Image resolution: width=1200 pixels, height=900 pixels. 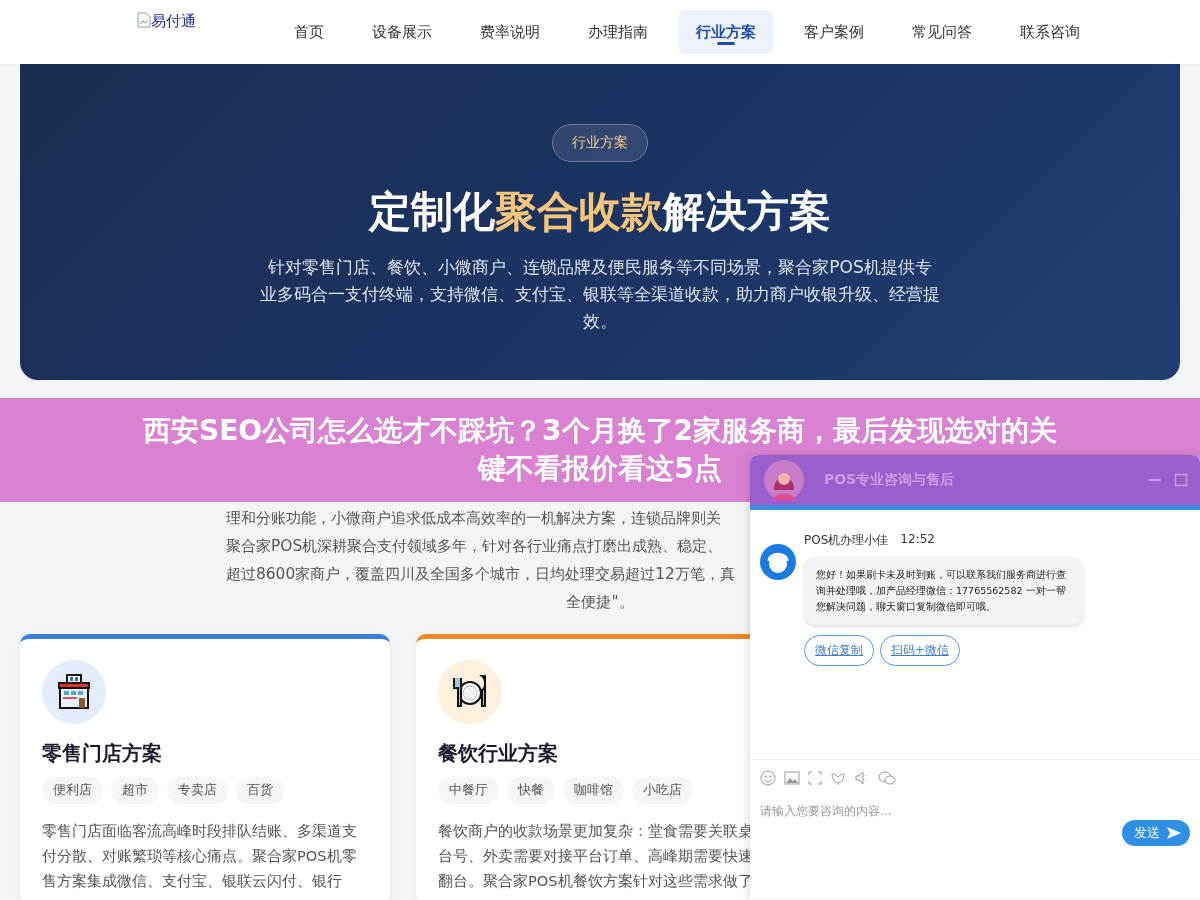 I want to click on nav-tab: 首页, so click(x=309, y=32).